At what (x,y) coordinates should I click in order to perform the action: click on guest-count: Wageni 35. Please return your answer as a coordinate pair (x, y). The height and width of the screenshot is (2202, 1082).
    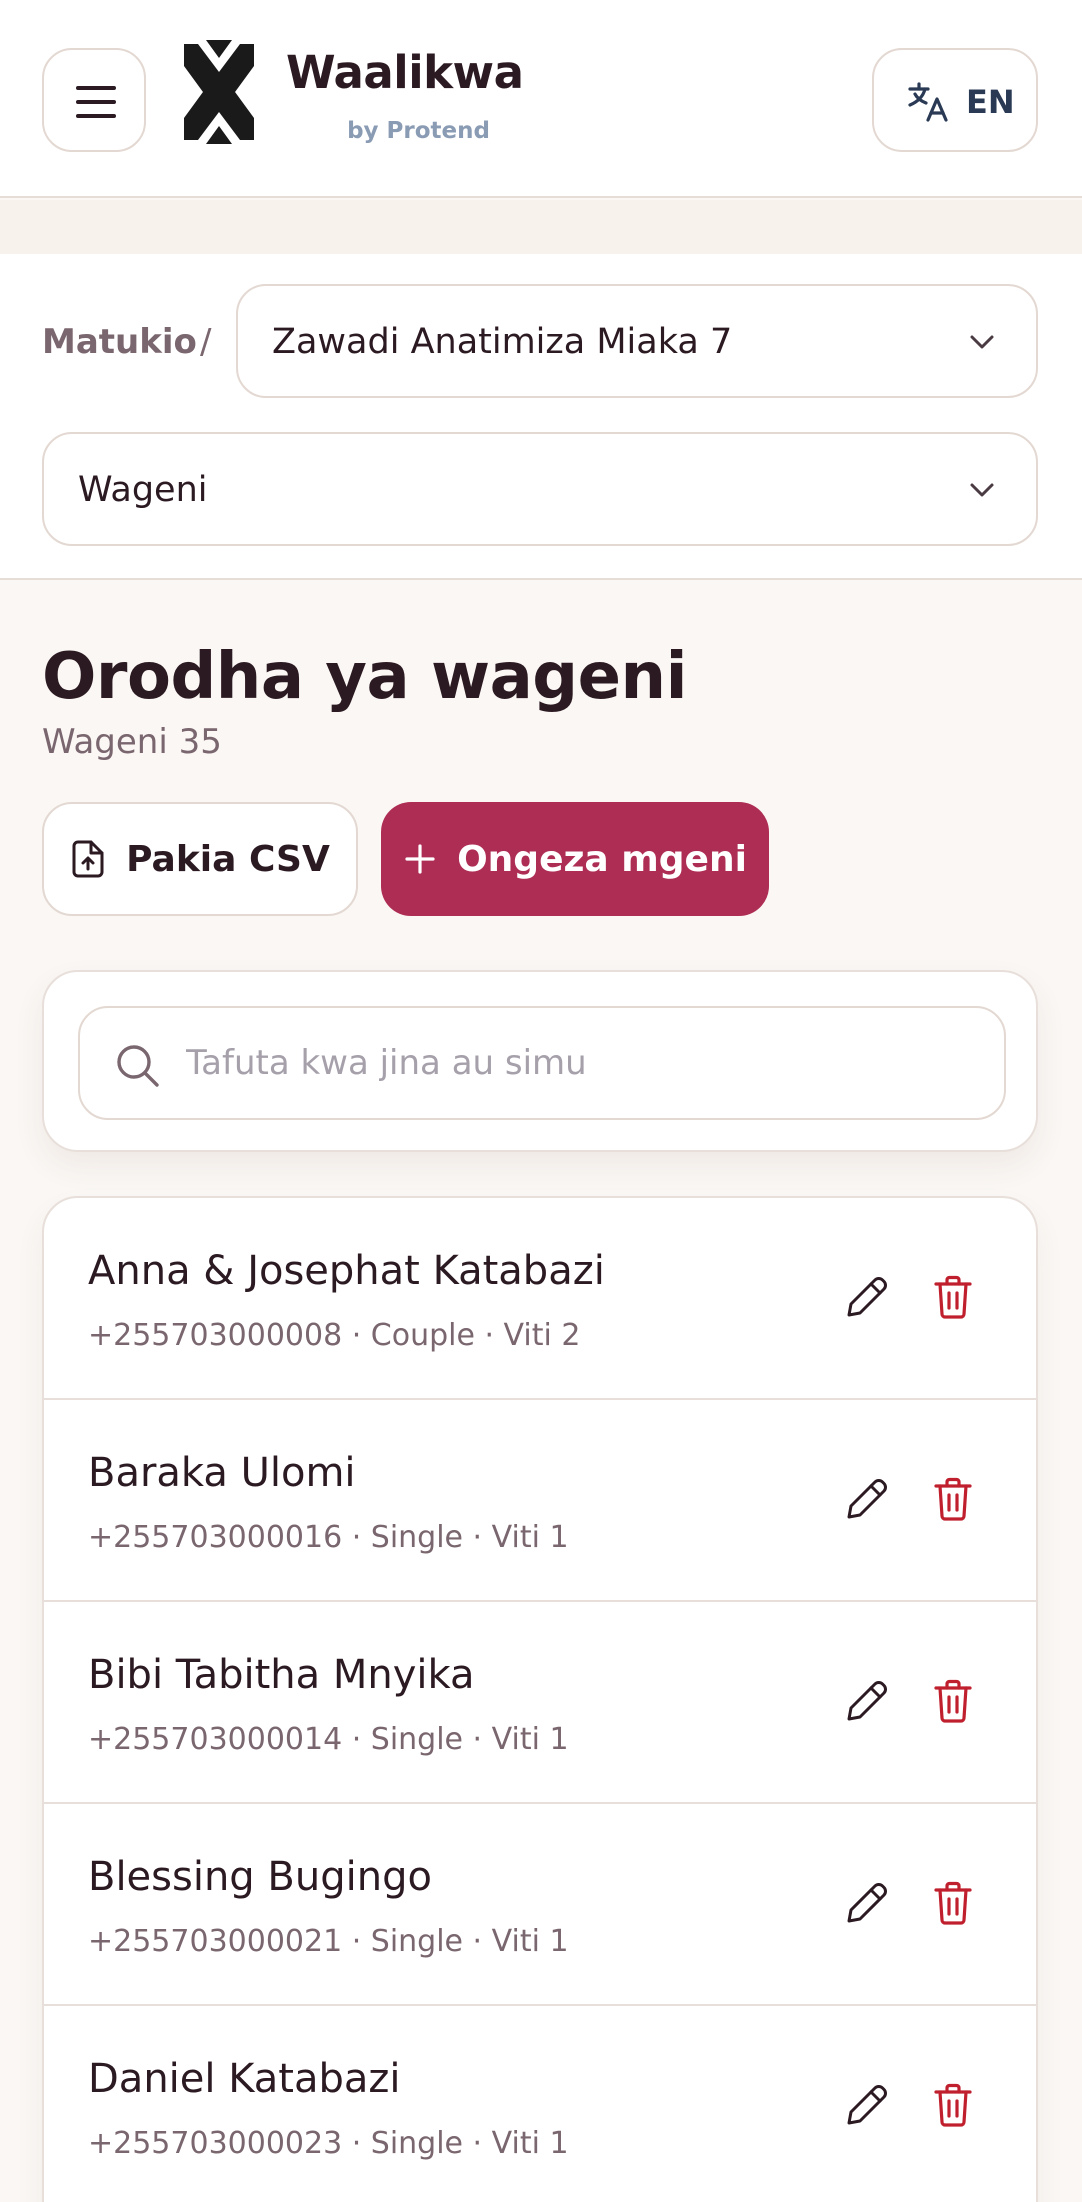
    Looking at the image, I should click on (132, 742).